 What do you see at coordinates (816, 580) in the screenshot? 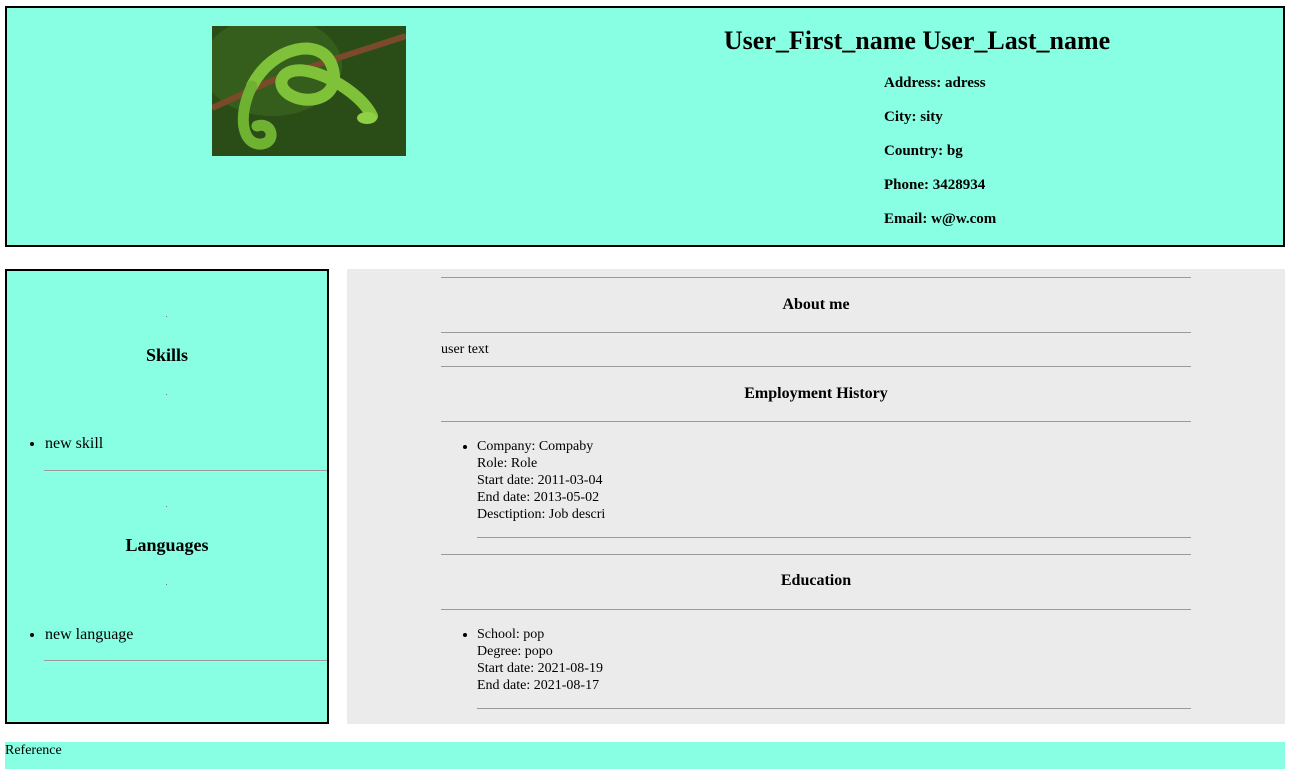
I see `education-title: Education` at bounding box center [816, 580].